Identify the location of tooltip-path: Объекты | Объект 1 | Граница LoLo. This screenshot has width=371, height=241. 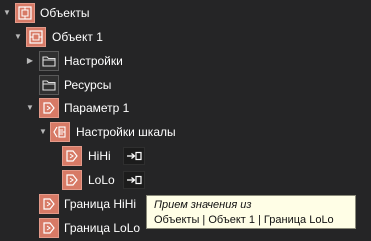
(244, 220).